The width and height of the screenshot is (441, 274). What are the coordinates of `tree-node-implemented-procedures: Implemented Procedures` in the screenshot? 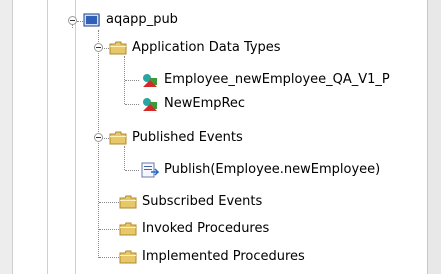 It's located at (212, 257).